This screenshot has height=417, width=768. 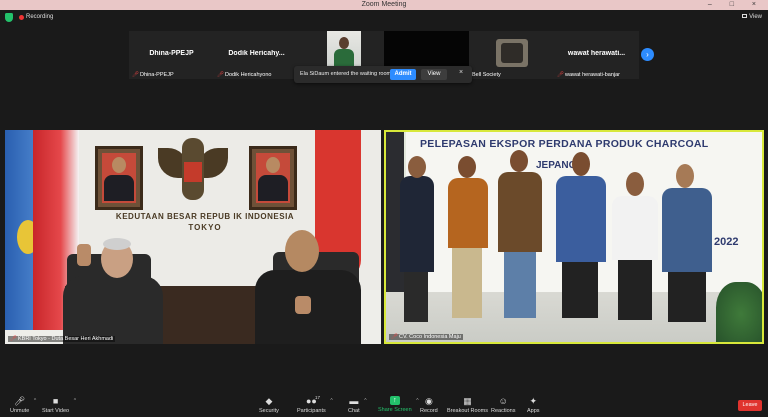 What do you see at coordinates (354, 411) in the screenshot?
I see `chat-label: Chat` at bounding box center [354, 411].